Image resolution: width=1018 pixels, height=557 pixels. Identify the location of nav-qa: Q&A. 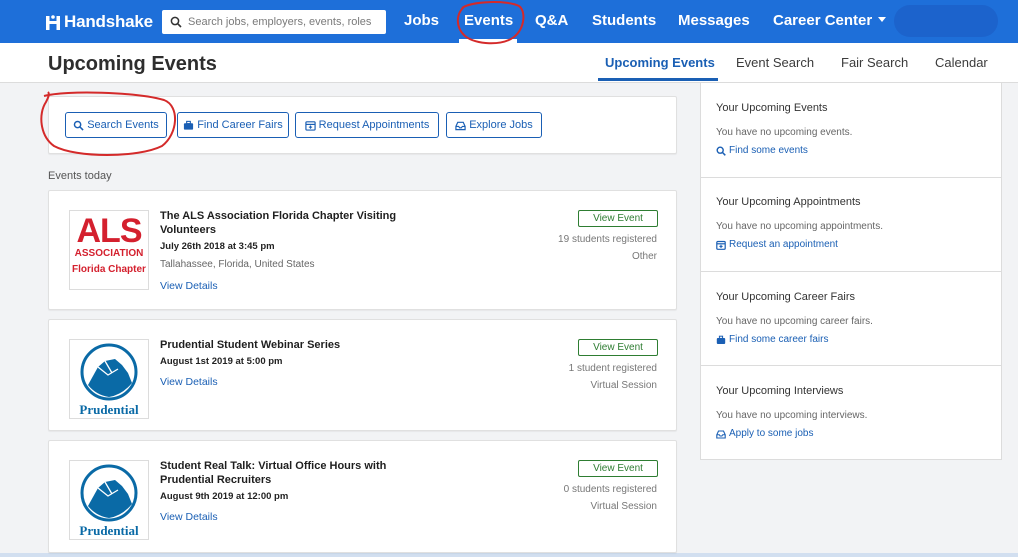
(551, 20).